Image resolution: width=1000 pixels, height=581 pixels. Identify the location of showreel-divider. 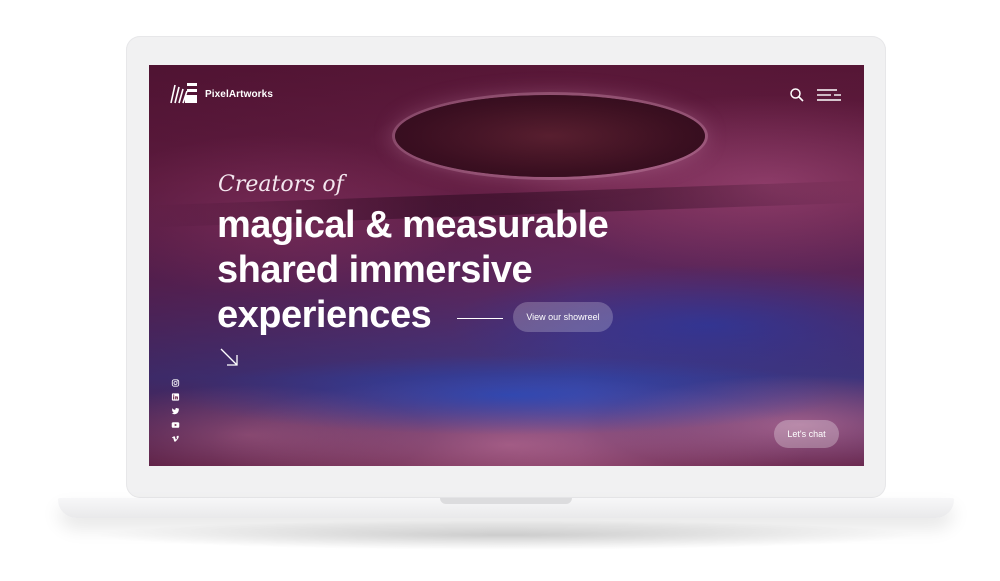
(480, 318).